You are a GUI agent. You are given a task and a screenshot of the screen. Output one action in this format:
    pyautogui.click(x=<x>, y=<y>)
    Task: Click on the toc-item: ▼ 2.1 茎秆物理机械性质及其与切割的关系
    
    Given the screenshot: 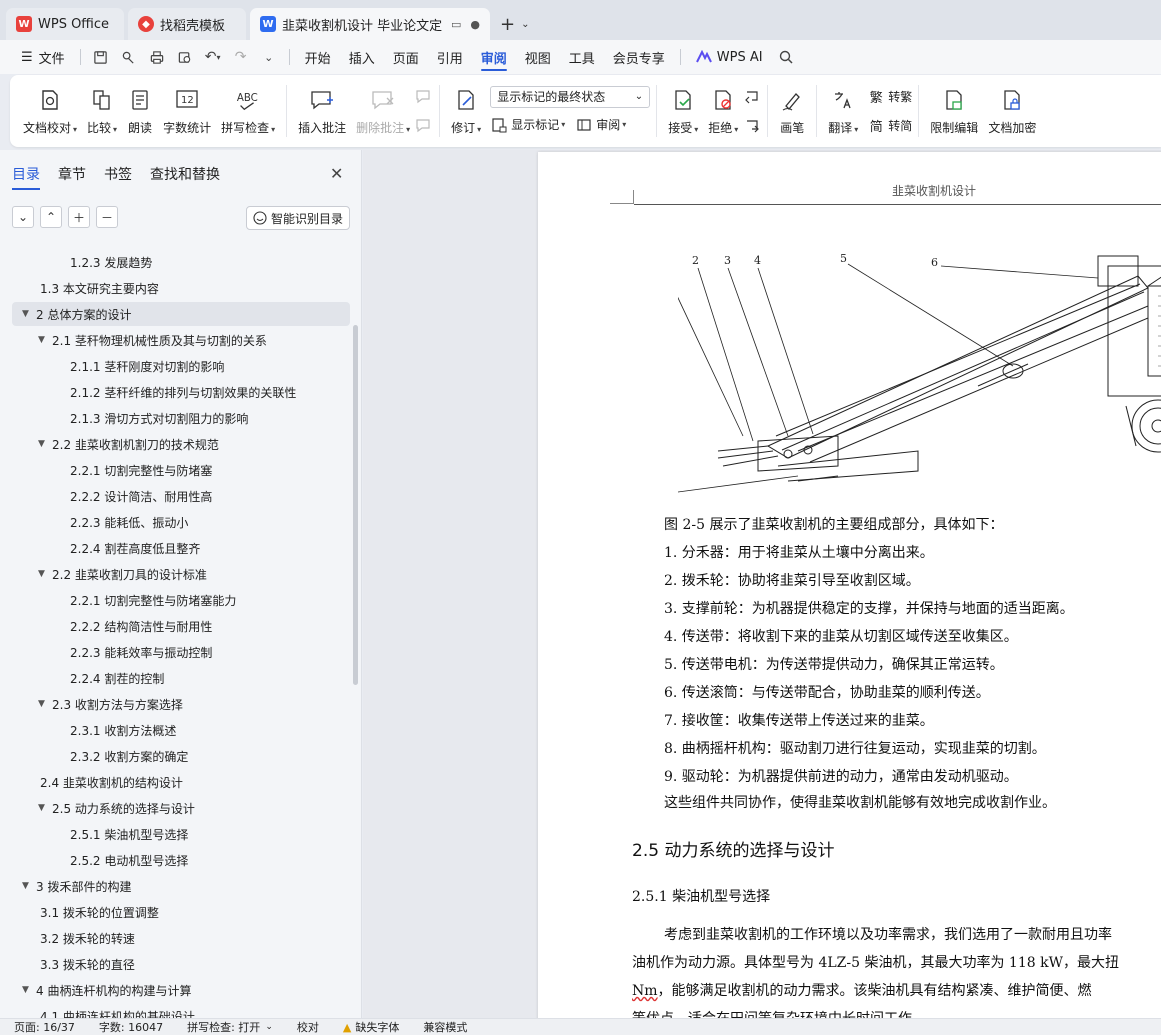 What is the action you would take?
    pyautogui.click(x=181, y=340)
    